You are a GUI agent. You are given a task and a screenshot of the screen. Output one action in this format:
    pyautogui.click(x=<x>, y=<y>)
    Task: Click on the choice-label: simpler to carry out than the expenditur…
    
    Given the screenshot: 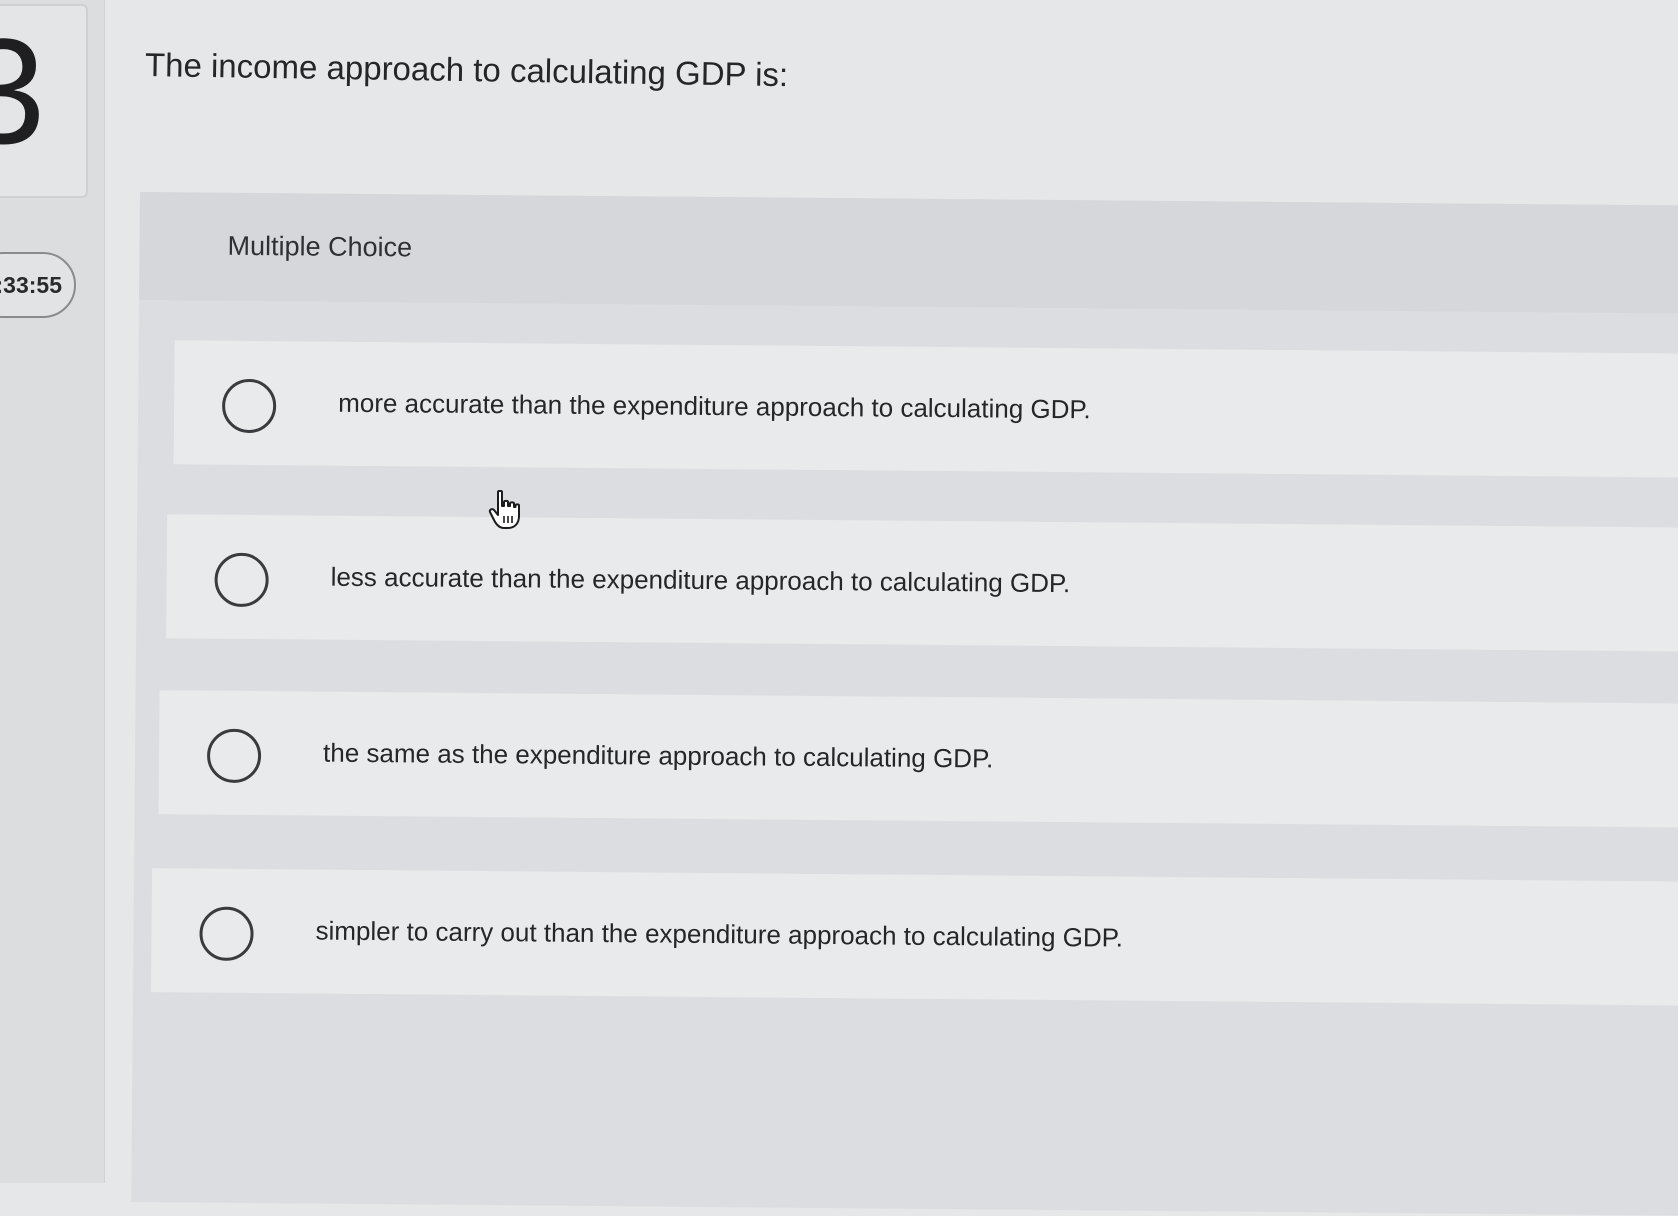 What is the action you would take?
    pyautogui.click(x=719, y=934)
    